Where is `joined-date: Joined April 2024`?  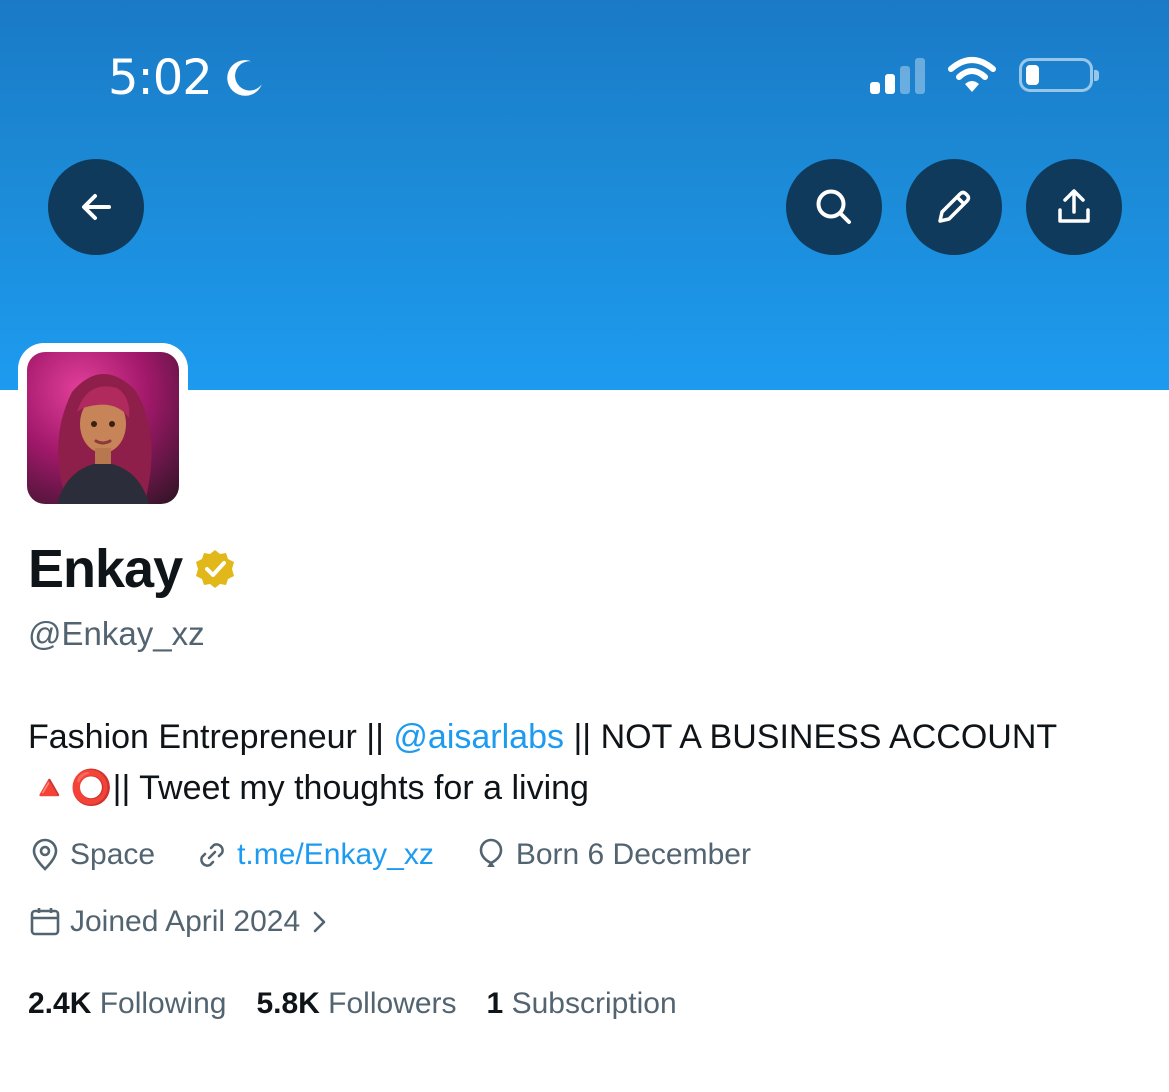
joined-date: Joined April 2024 is located at coordinates (164, 922).